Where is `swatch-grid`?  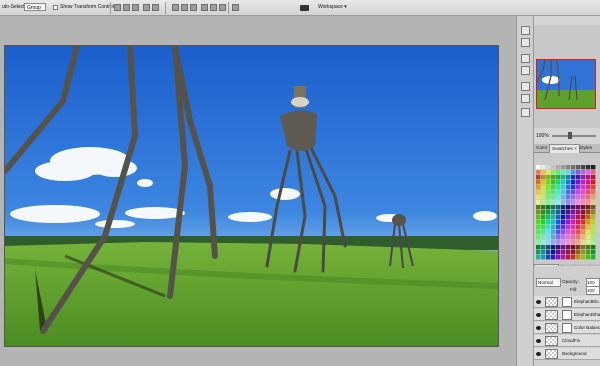 swatch-grid is located at coordinates (566, 213).